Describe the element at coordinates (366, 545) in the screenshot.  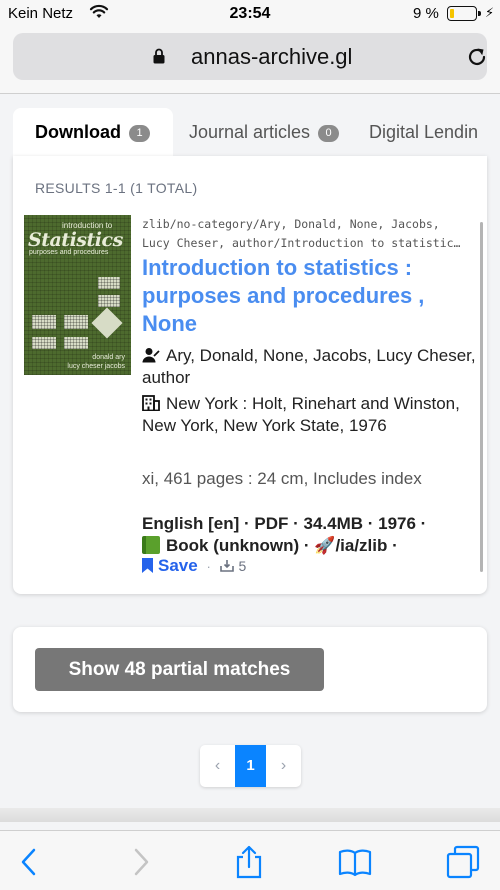
I see `source-label: /ia/zlib ·` at that location.